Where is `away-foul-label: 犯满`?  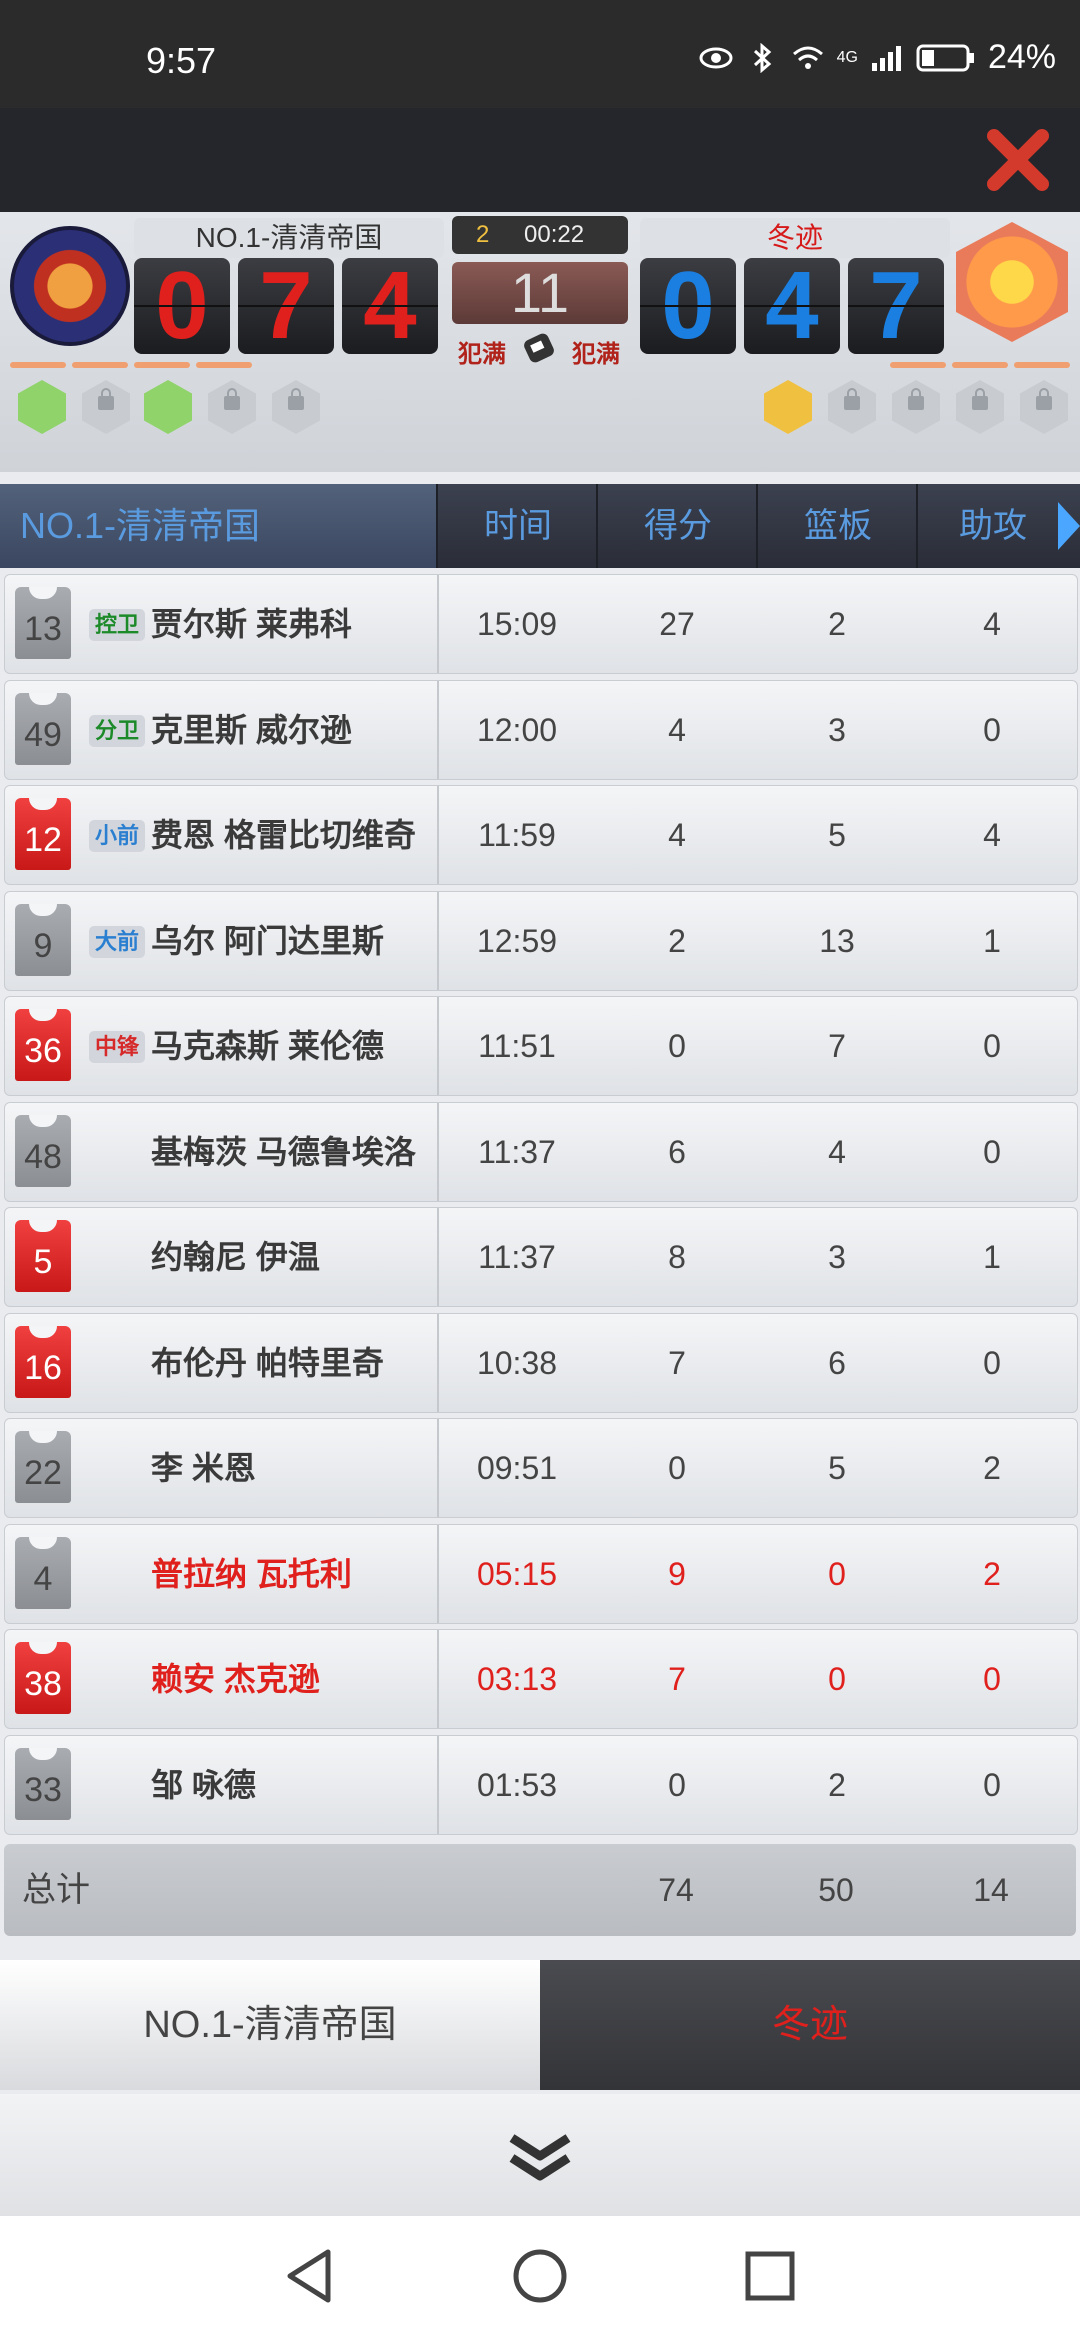
away-foul-label: 犯满 is located at coordinates (596, 354).